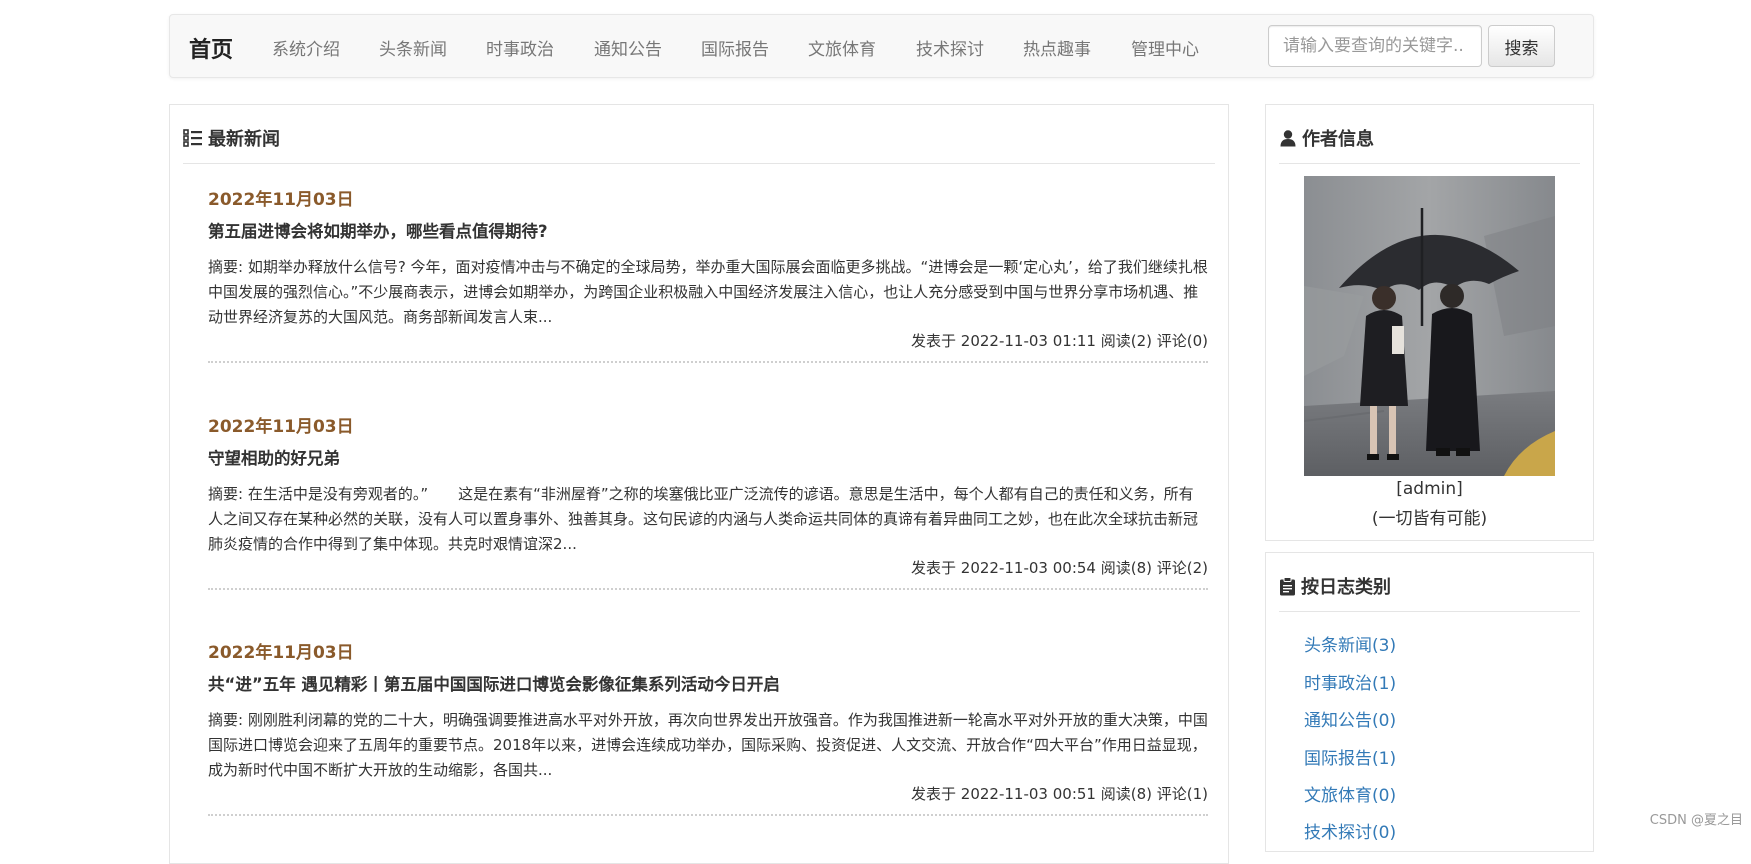  Describe the element at coordinates (1350, 830) in the screenshot. I see `category-link-tech: 技术探讨(0)` at that location.